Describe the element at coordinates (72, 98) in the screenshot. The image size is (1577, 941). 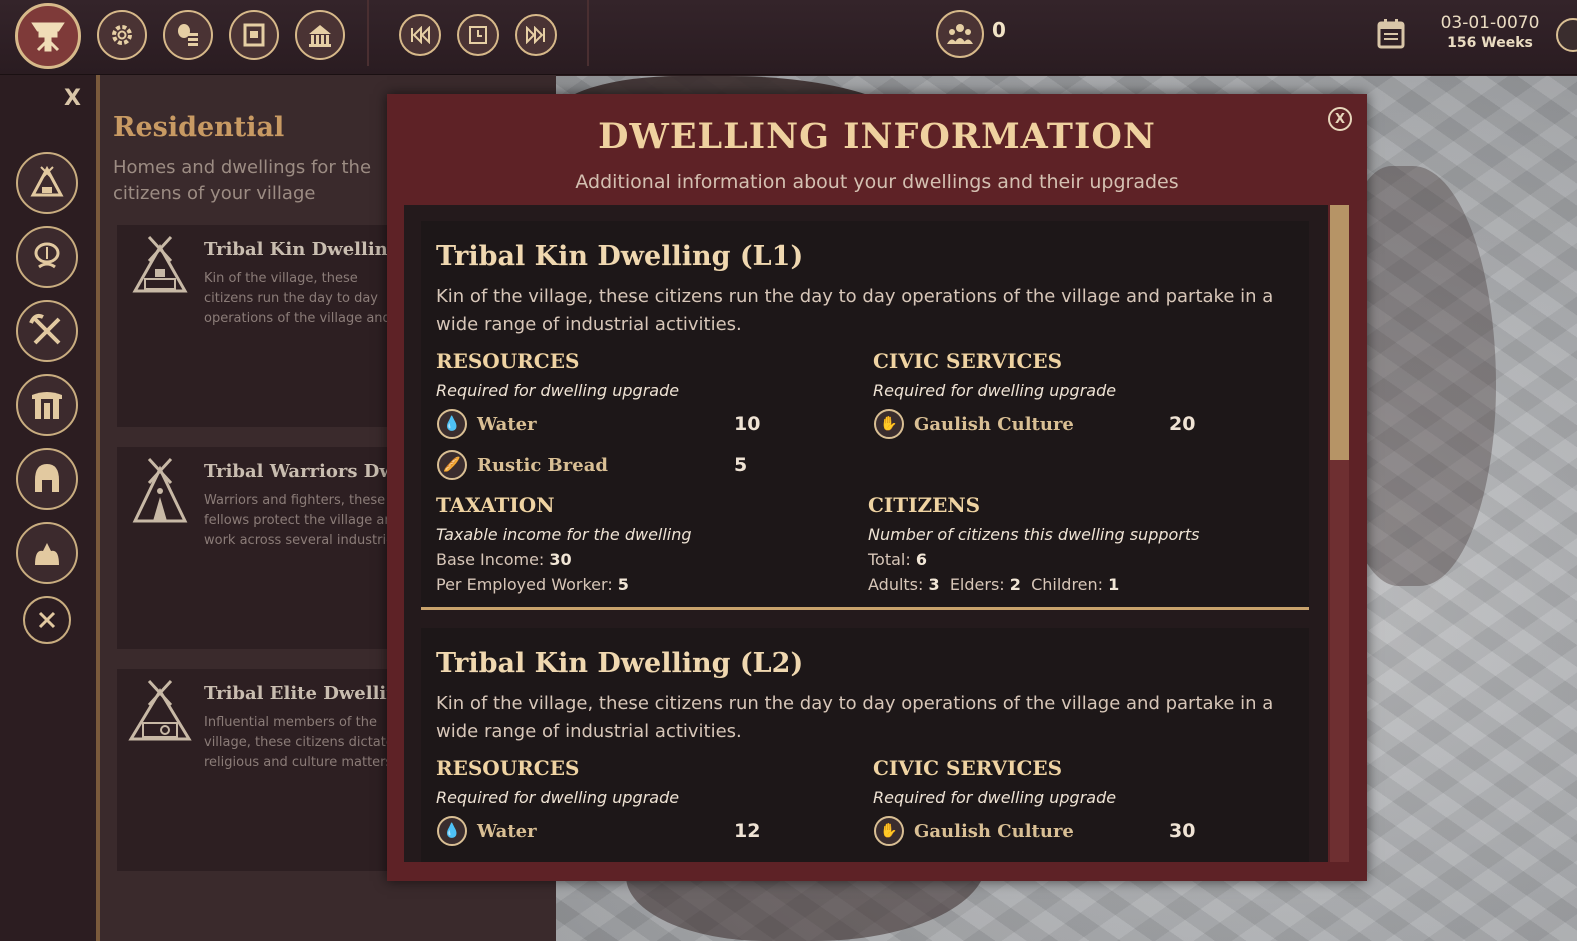
I see `rail-close-button: X` at that location.